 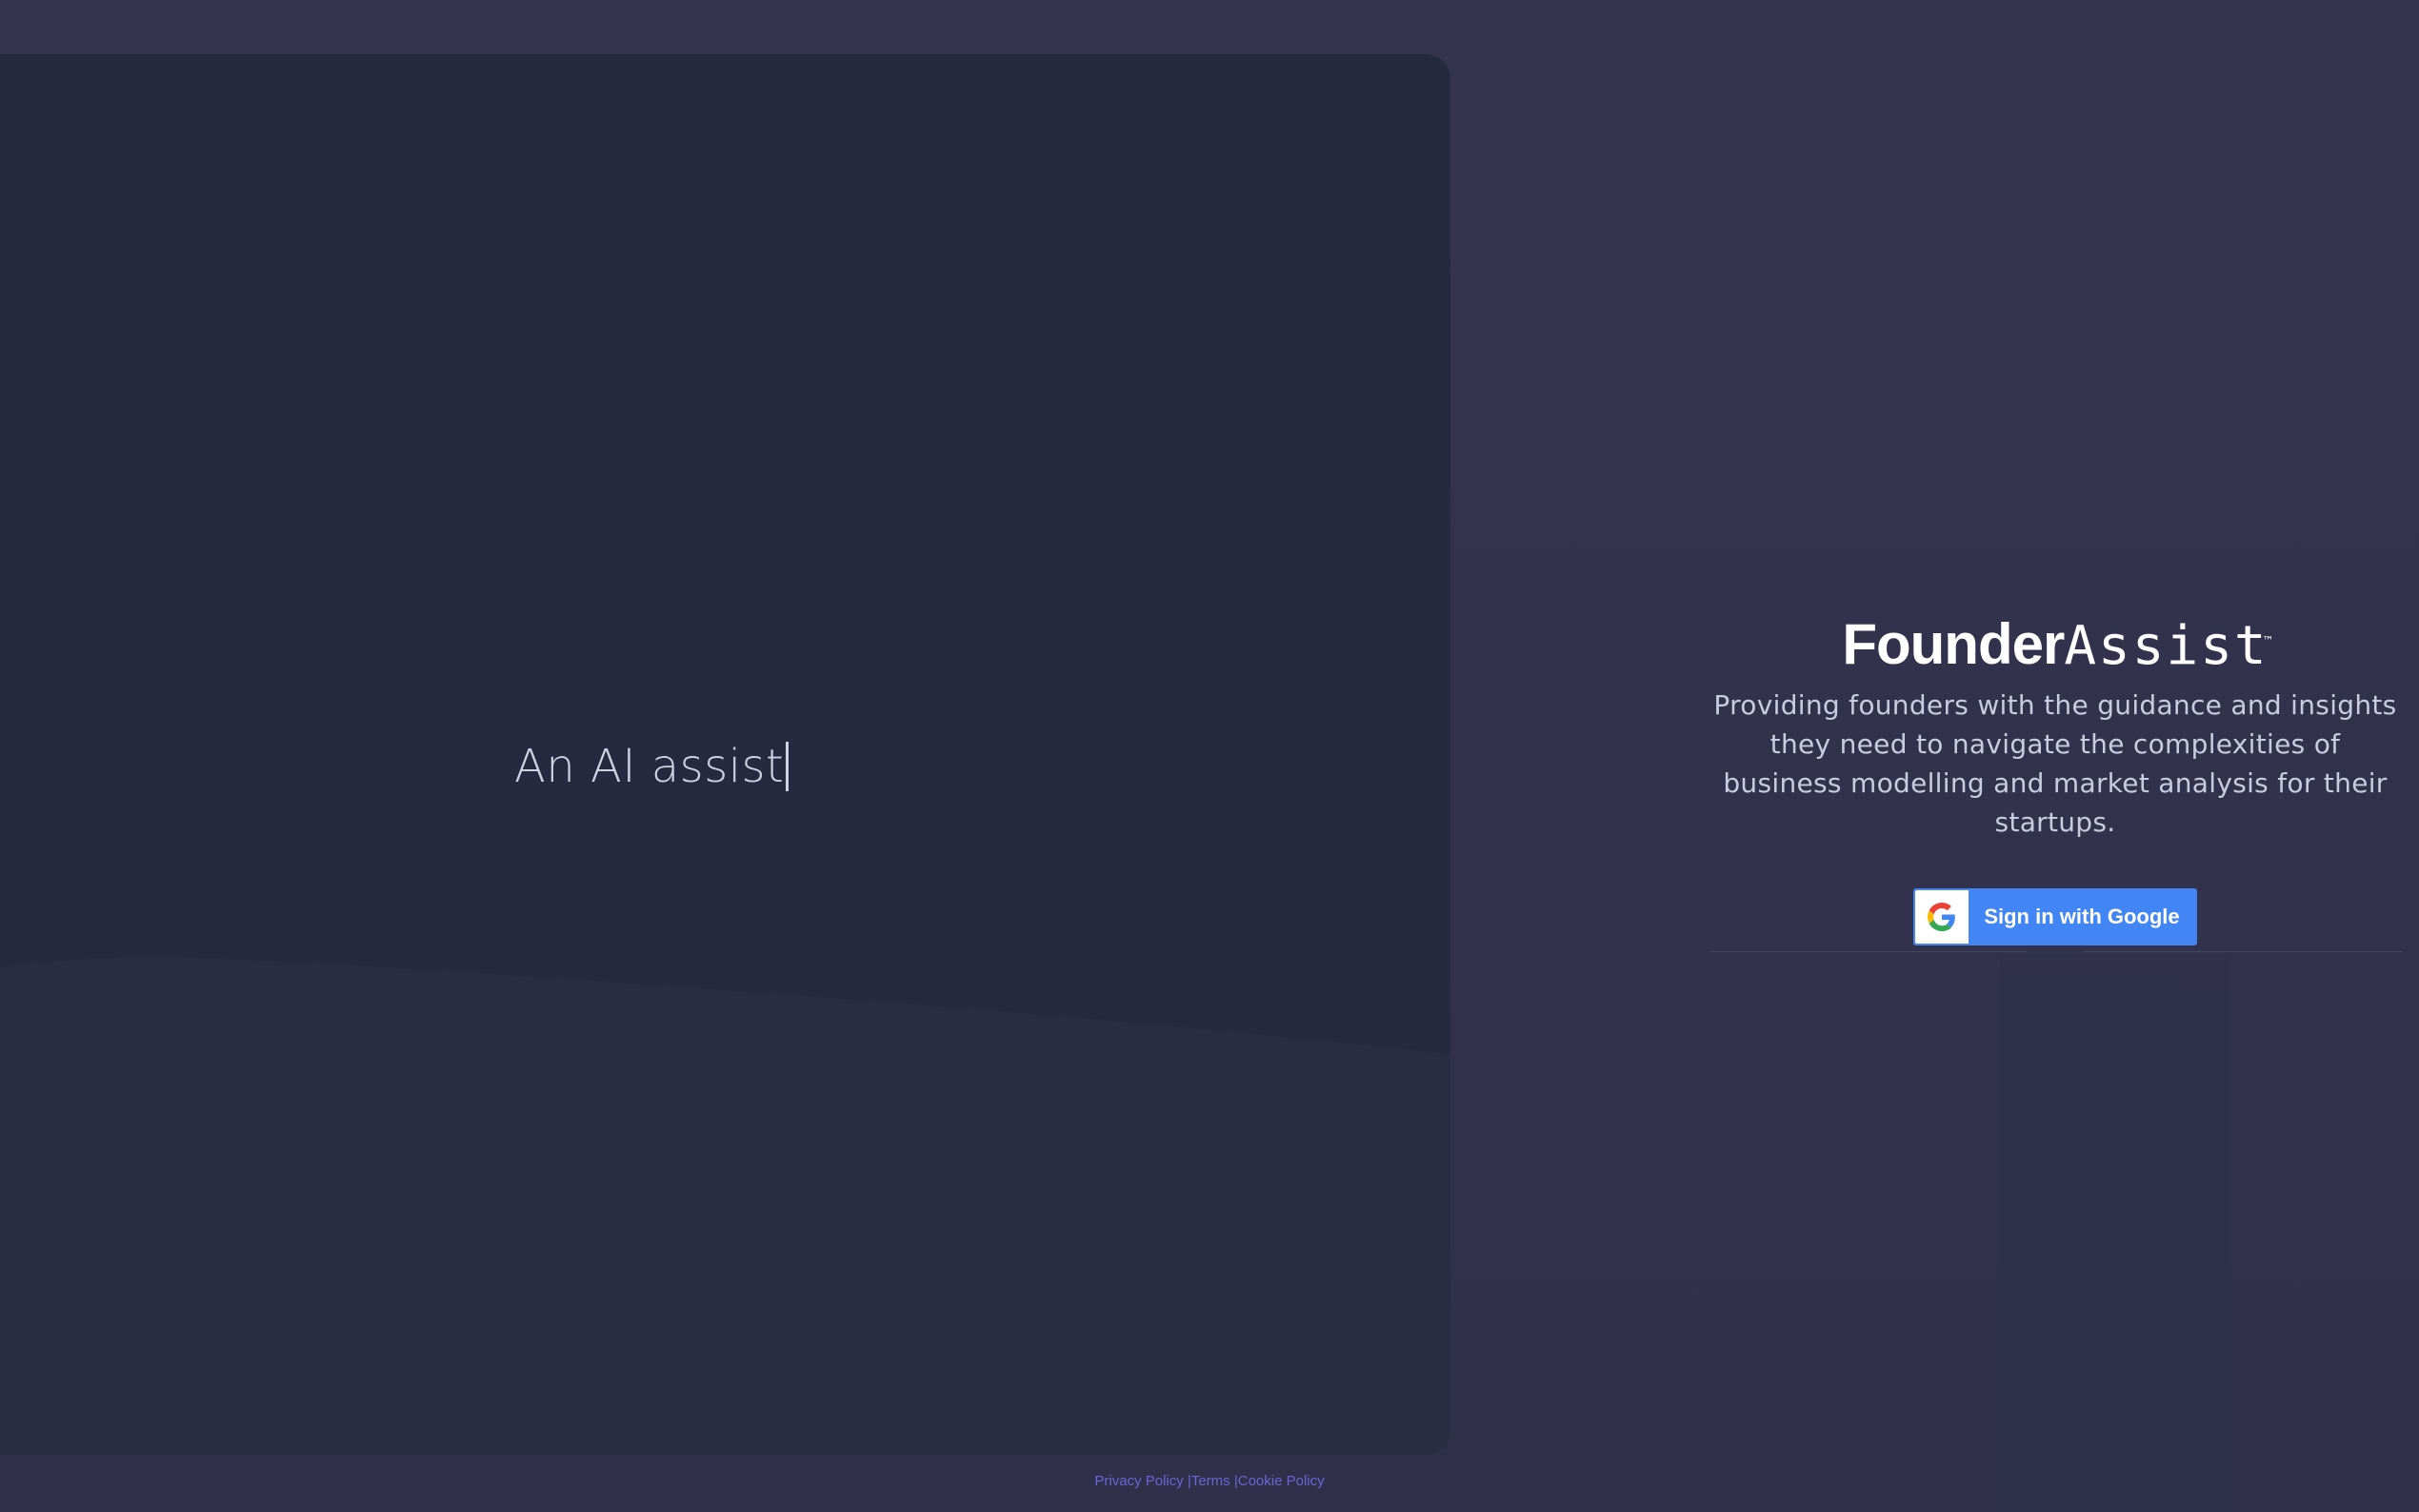 What do you see at coordinates (1953, 644) in the screenshot?
I see `brand-name-bold: Founder` at bounding box center [1953, 644].